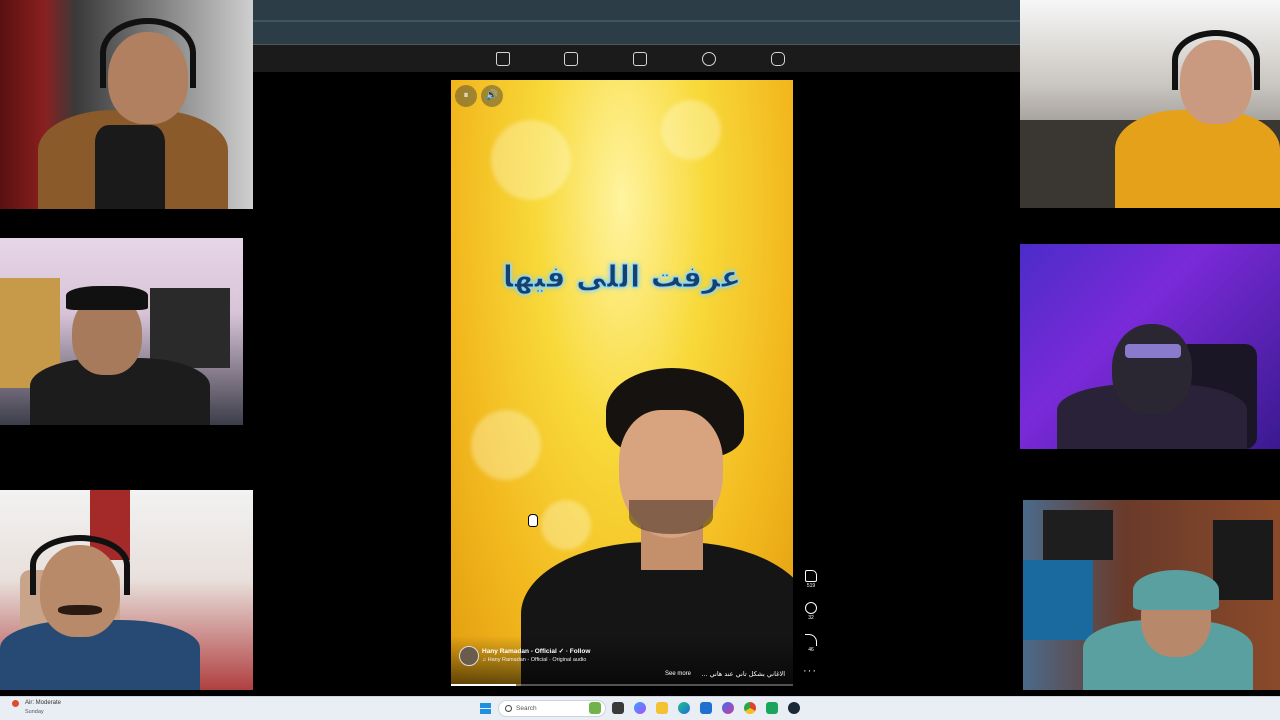  What do you see at coordinates (121, 331) in the screenshot?
I see `webcam-middle-left` at bounding box center [121, 331].